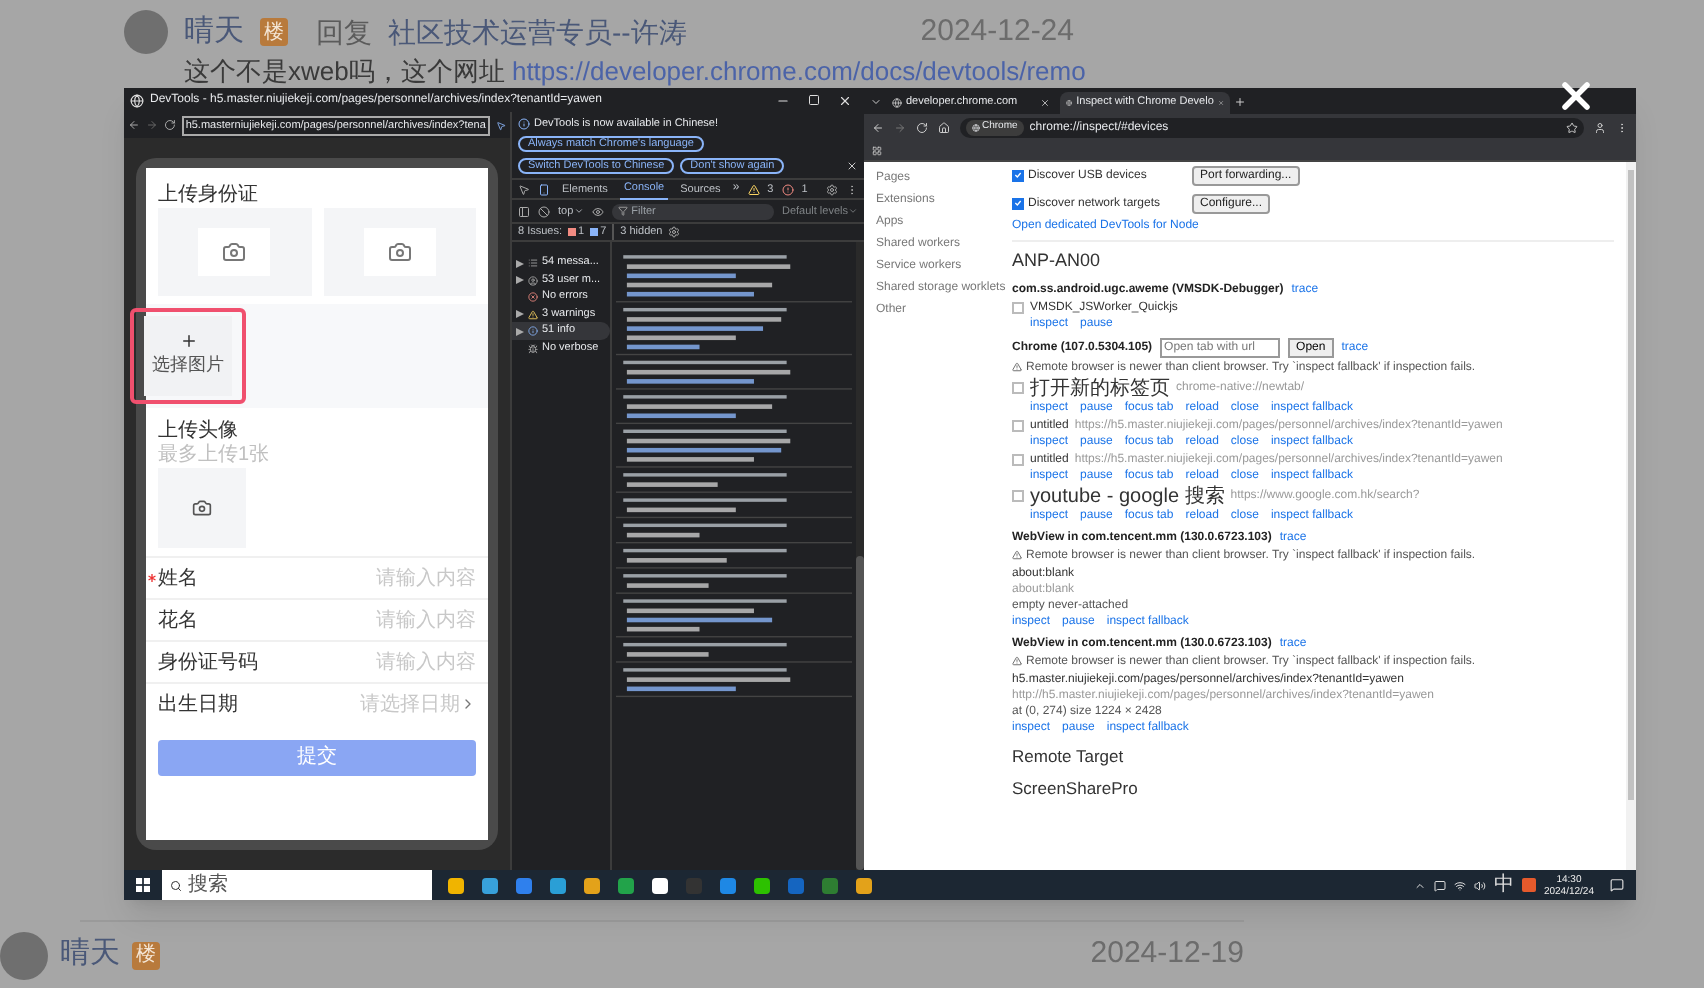 This screenshot has height=988, width=1704. I want to click on bookmark-star-icon, so click(1572, 128).